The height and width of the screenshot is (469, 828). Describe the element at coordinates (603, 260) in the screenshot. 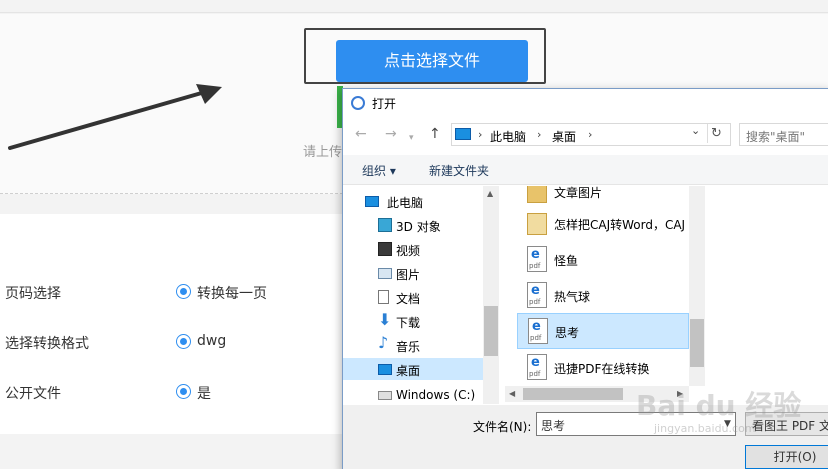

I see `list-item: e pdf 怪鱼` at that location.